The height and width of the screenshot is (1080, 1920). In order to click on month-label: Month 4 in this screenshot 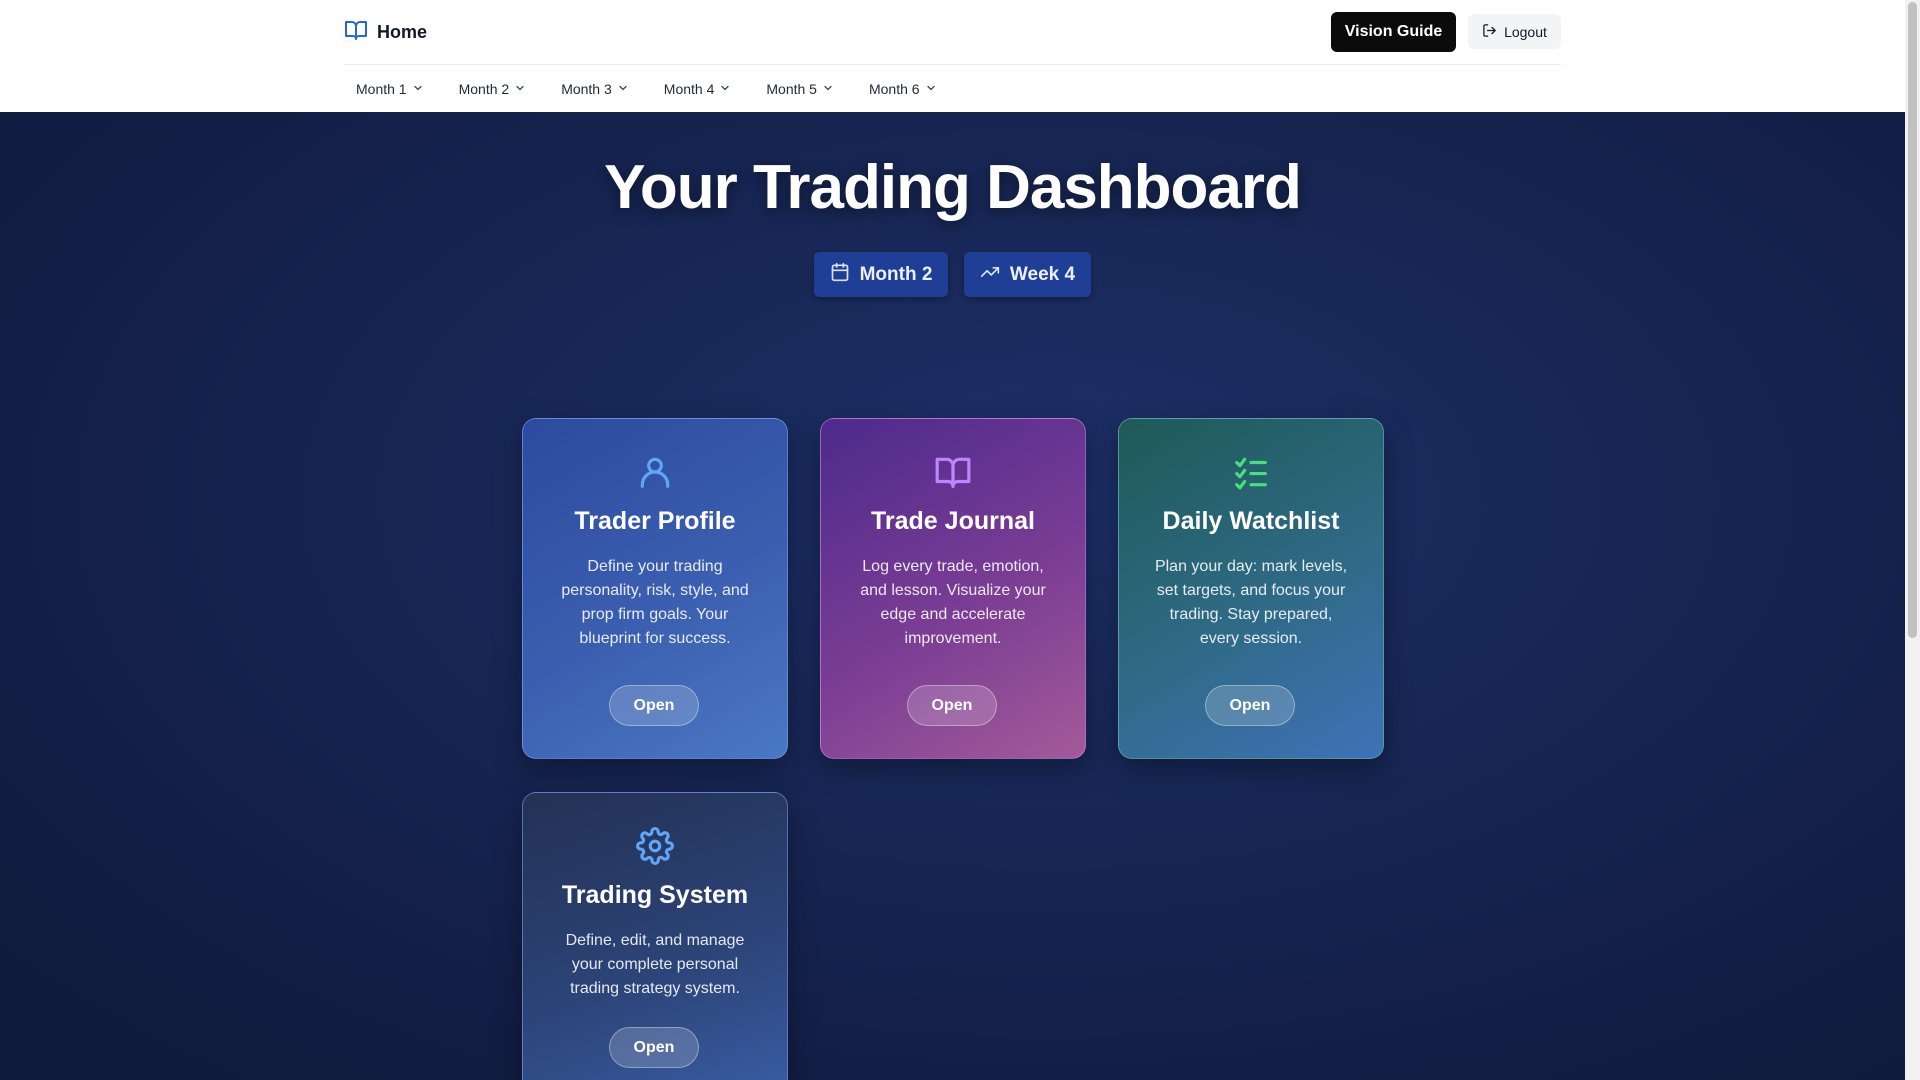, I will do `click(689, 89)`.